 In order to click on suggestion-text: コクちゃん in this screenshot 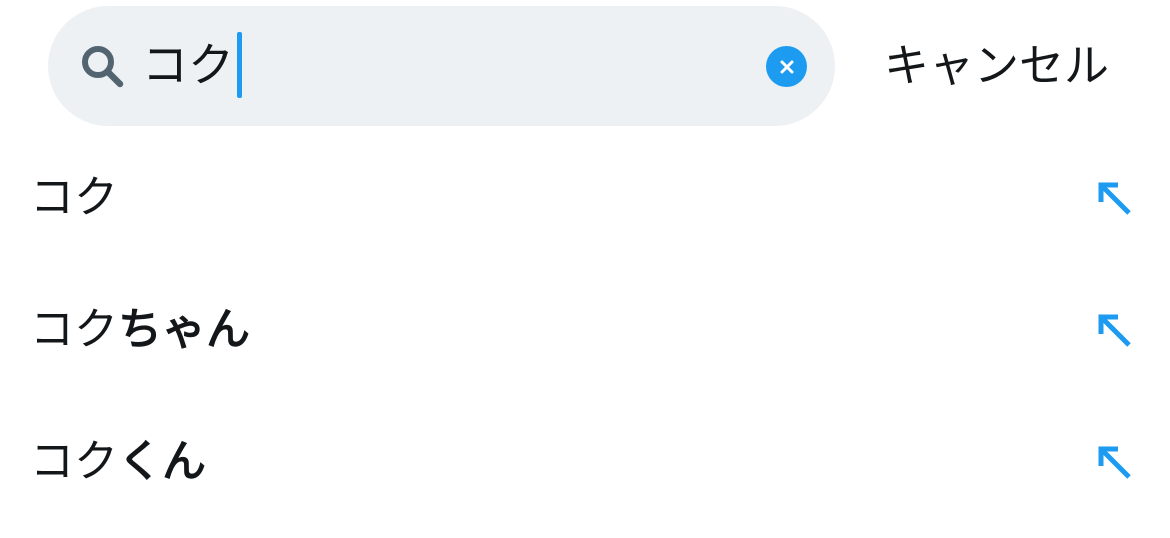, I will do `click(140, 330)`.